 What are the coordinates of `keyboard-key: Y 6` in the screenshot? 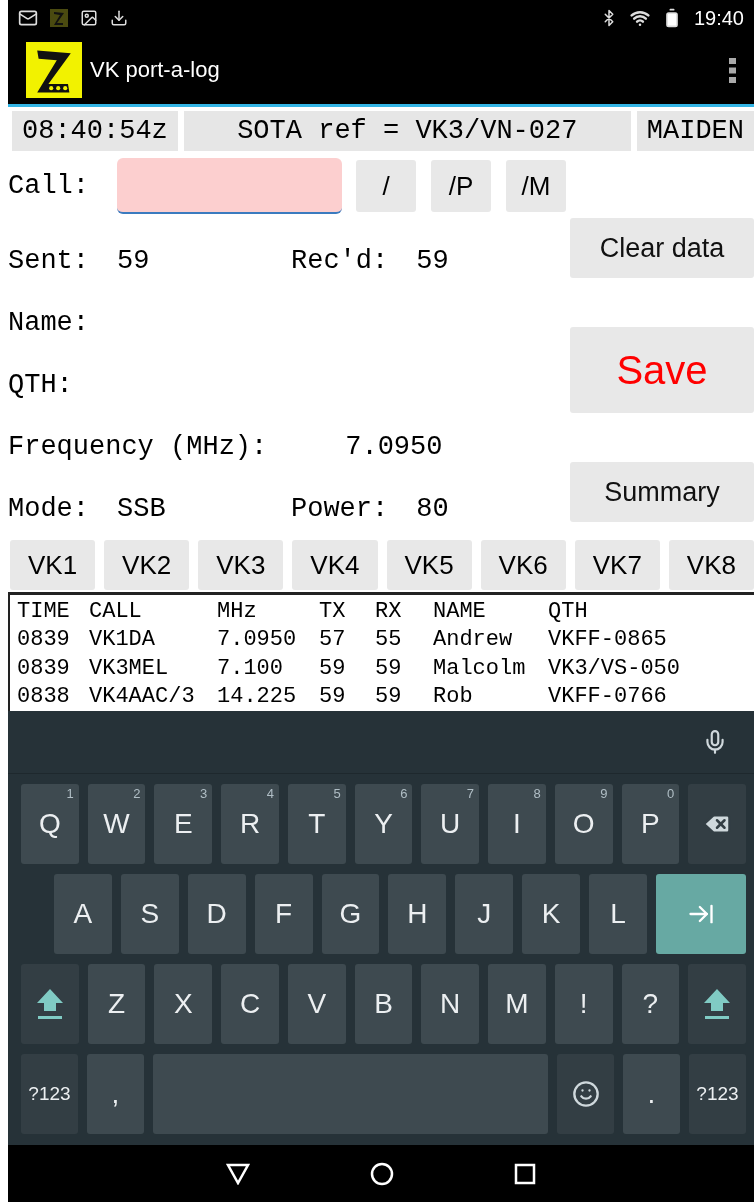 It's located at (383, 824).